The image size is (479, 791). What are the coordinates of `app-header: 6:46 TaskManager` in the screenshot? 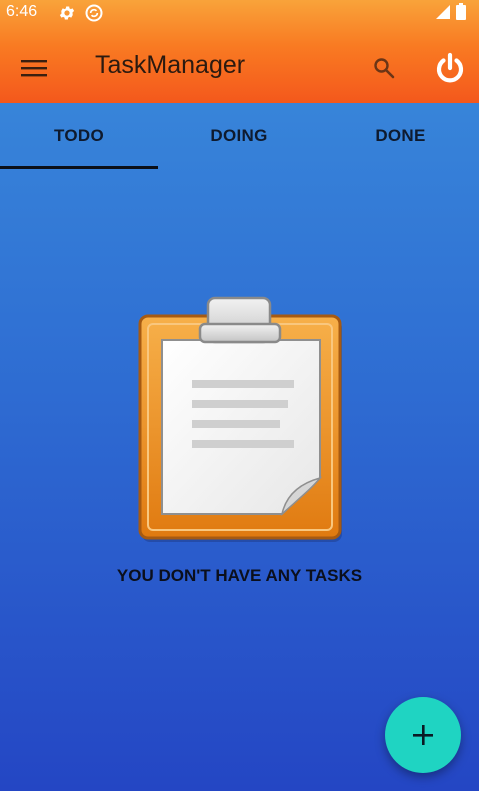 It's located at (239, 51).